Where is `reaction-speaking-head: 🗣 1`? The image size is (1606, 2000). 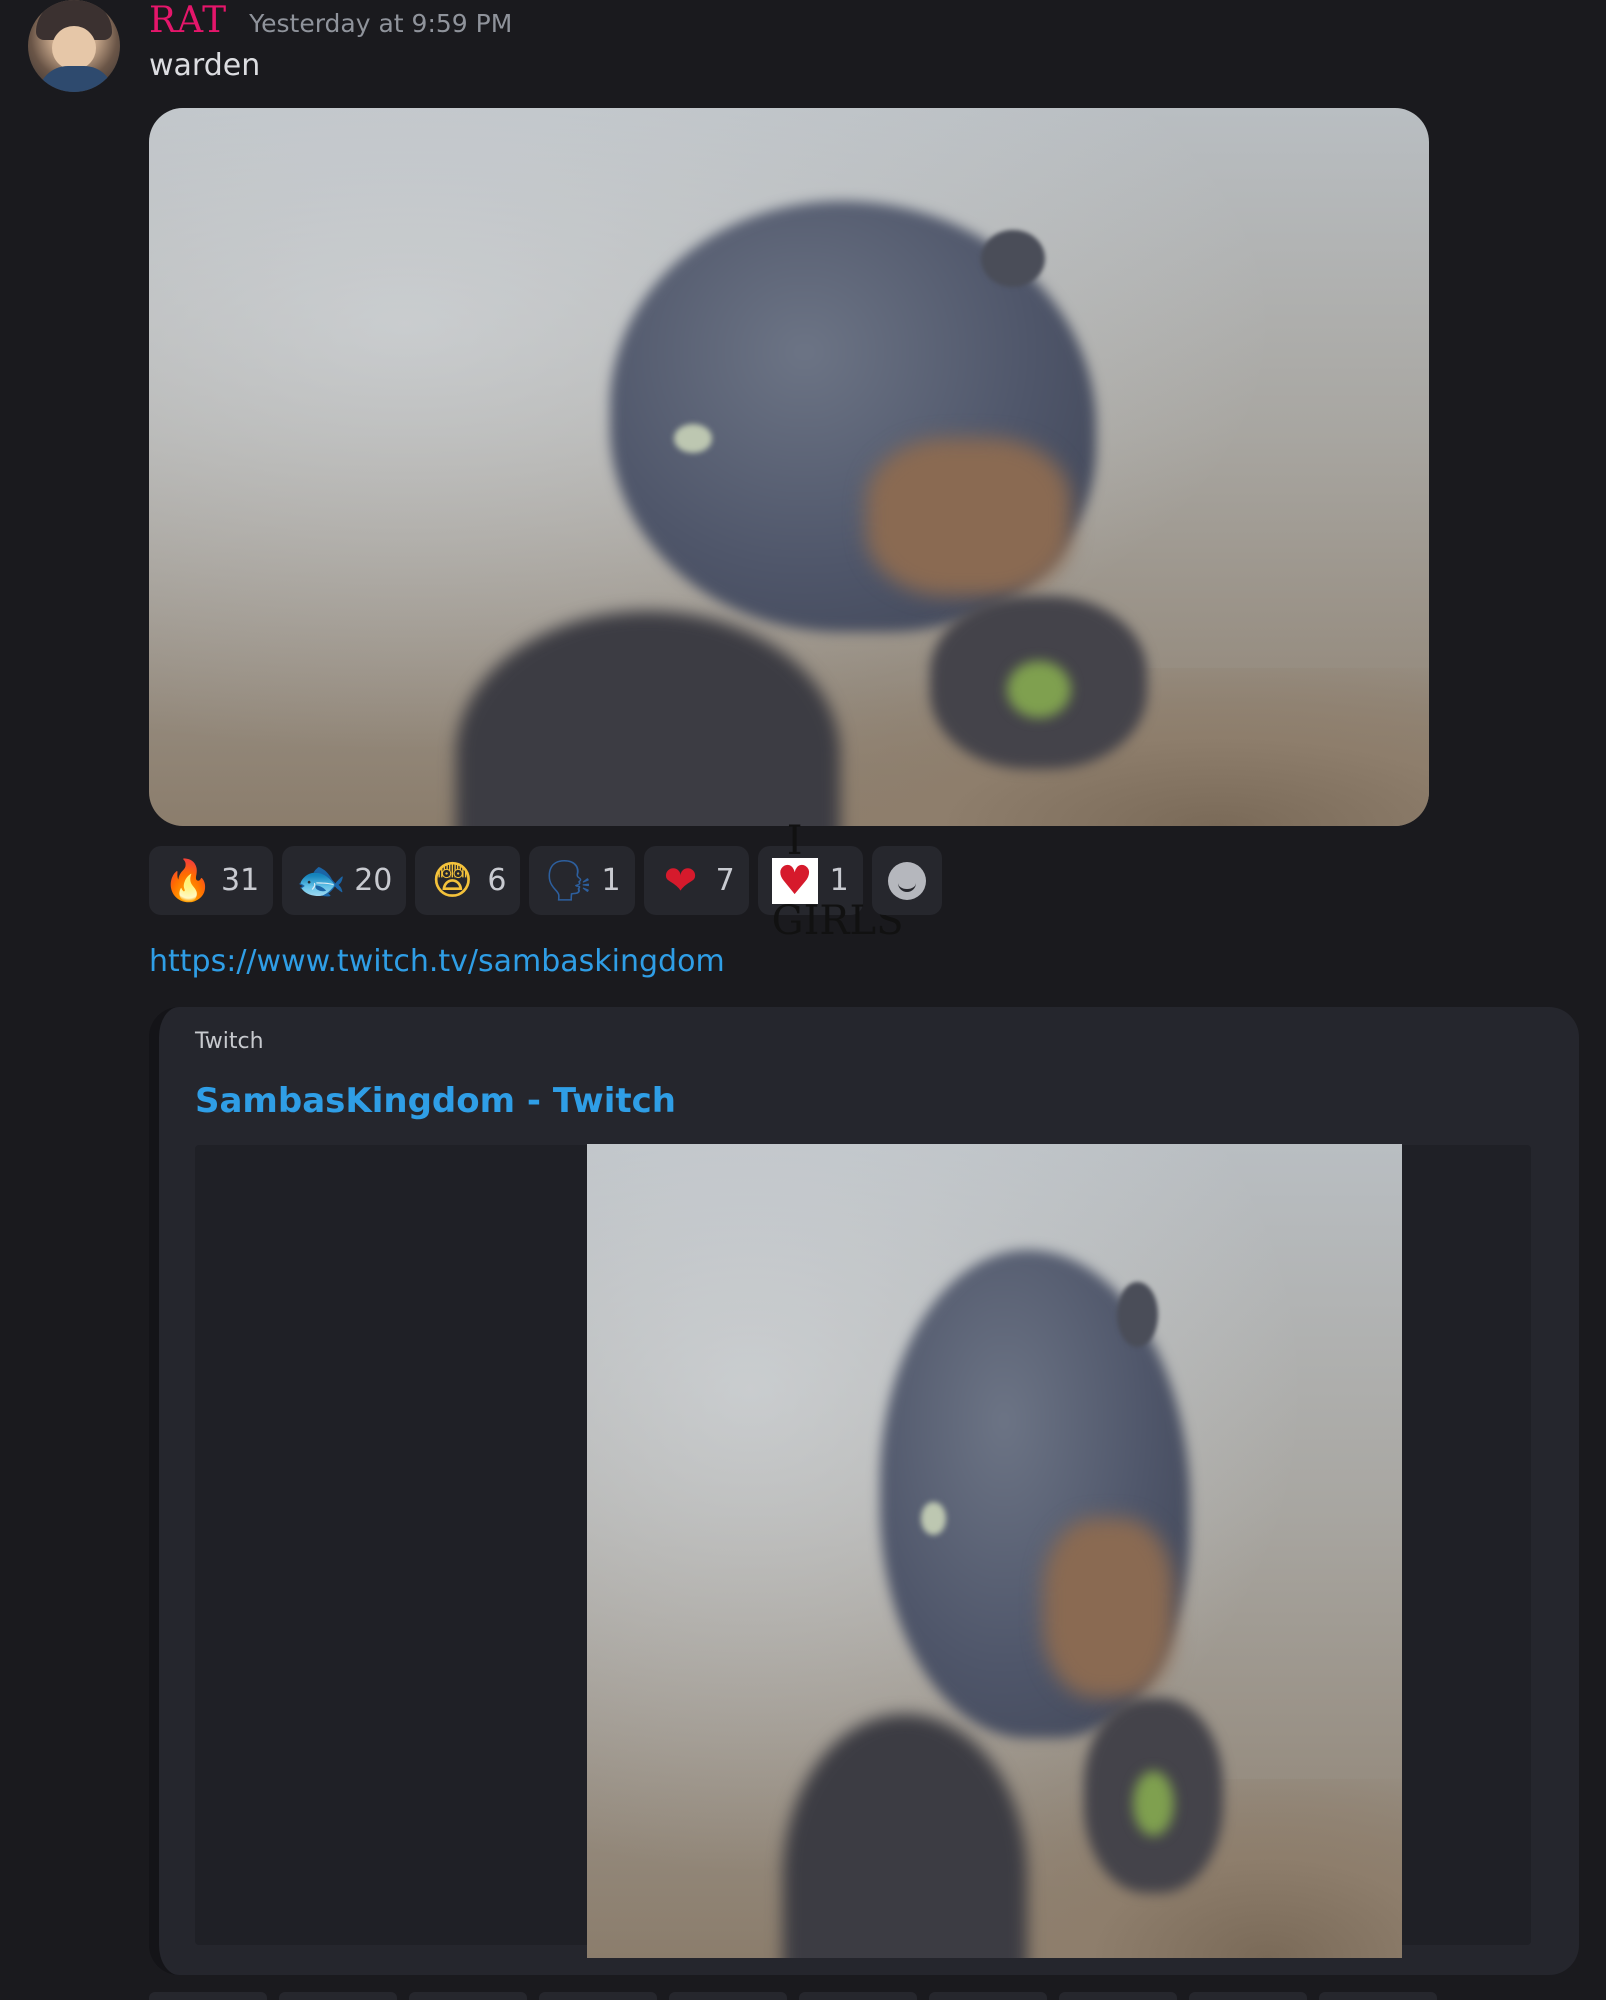
reaction-speaking-head: 🗣 1 is located at coordinates (582, 880).